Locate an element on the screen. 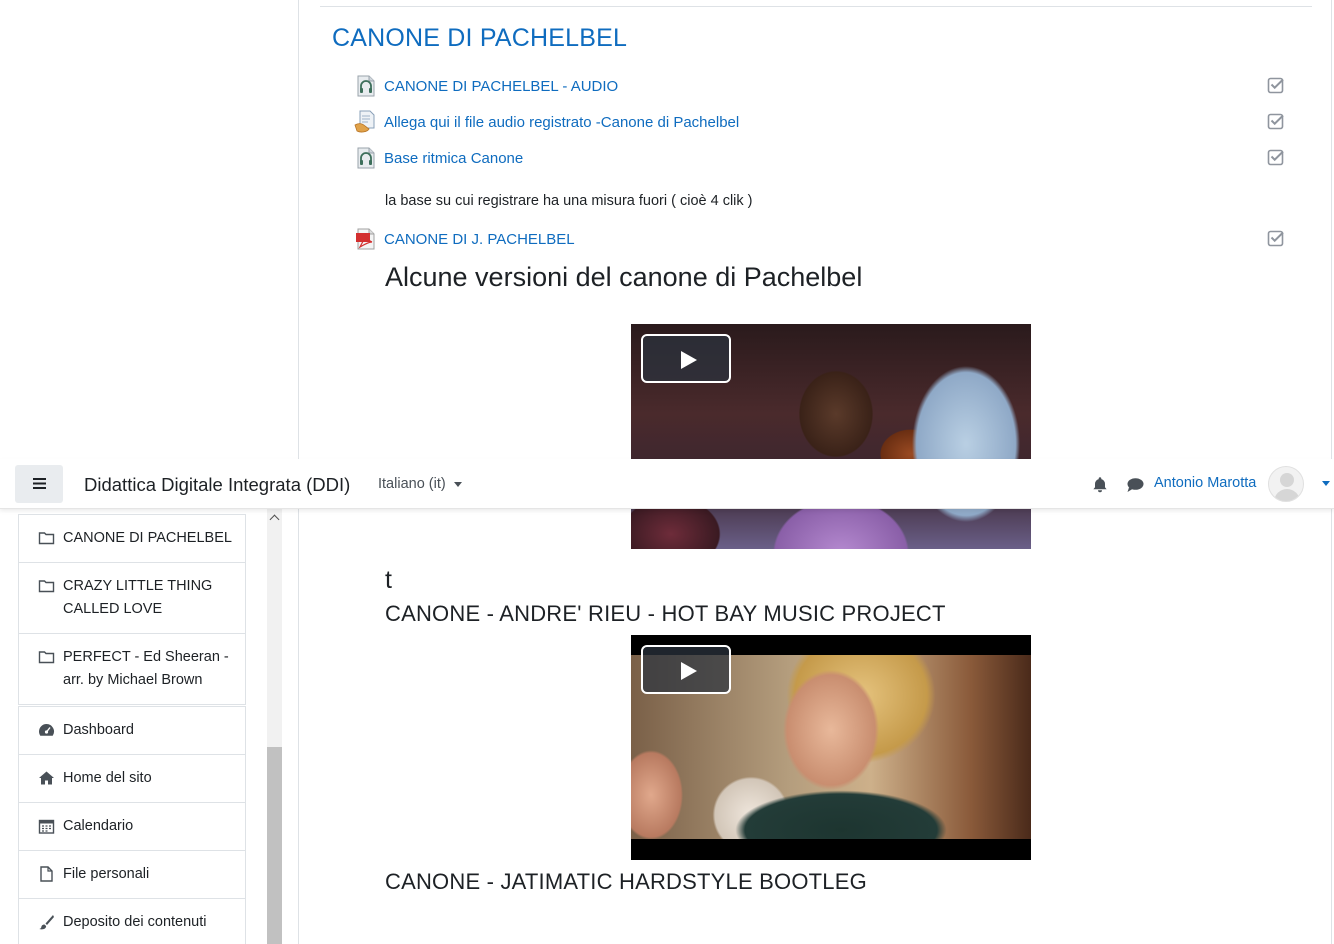 The height and width of the screenshot is (944, 1334). drawer-item-content-bank: Deposito dei contenuti is located at coordinates (132, 921).